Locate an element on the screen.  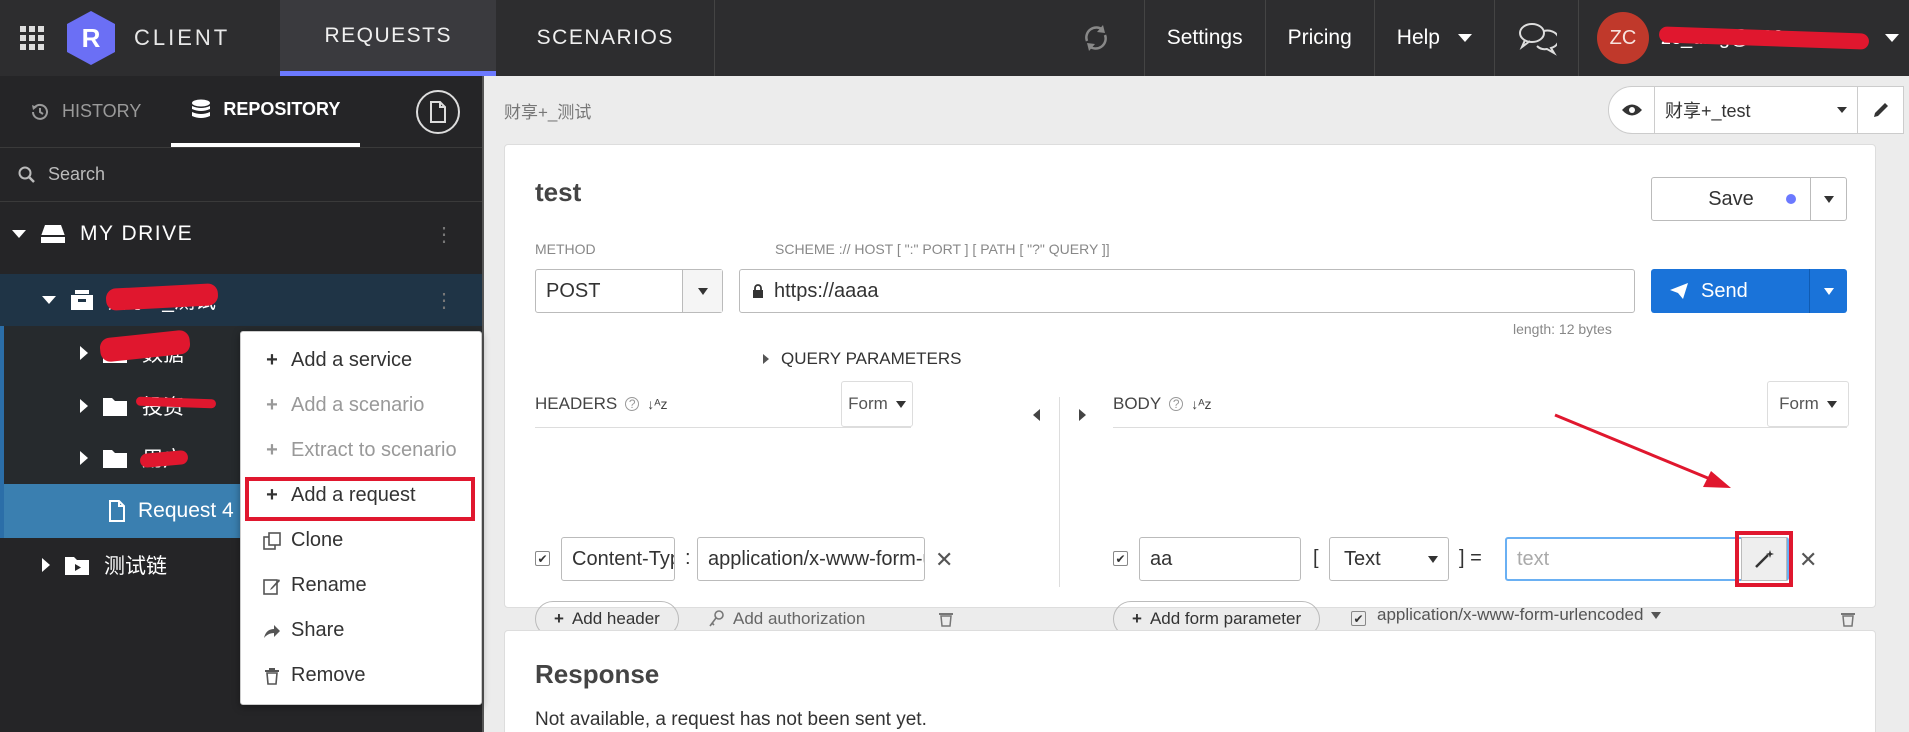
menu-item-label: Add a service is located at coordinates (352, 360).